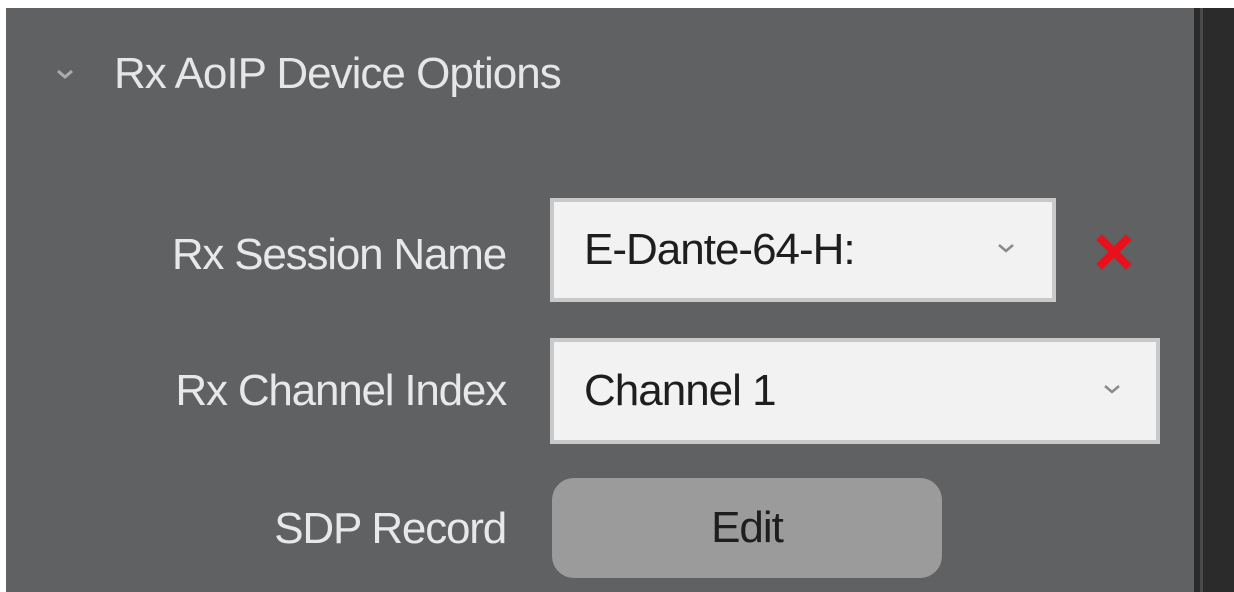 This screenshot has width=1234, height=592. I want to click on rx-channel-index-value: Channel 1, so click(680, 390).